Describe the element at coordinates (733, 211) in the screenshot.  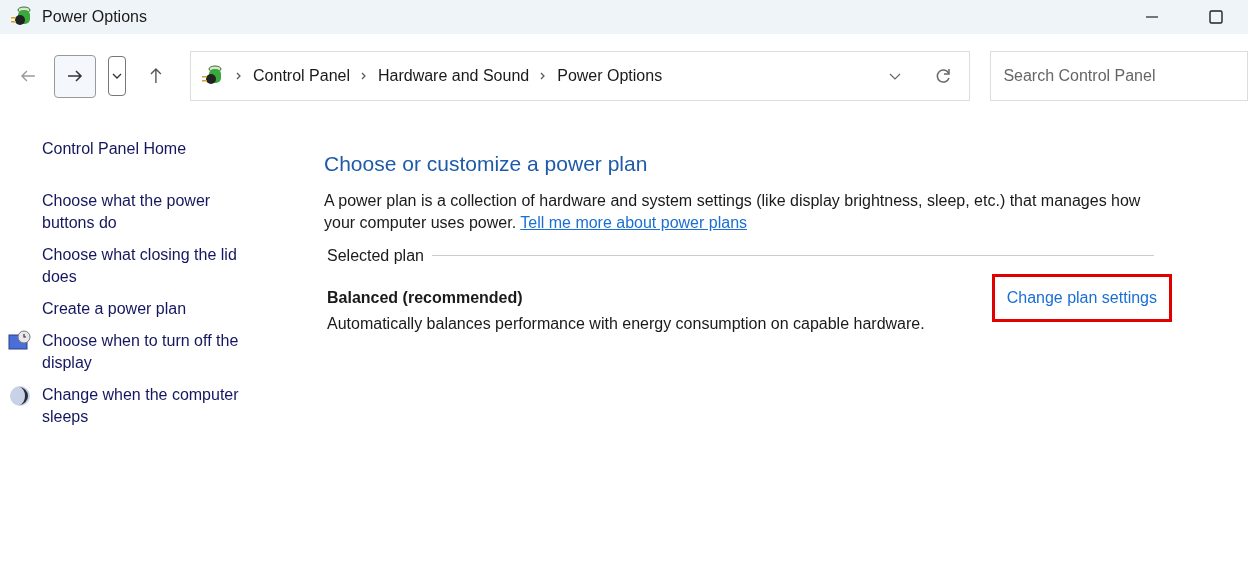
I see `plan-description: A power plan is a collection of hardware and system settings (like display brightness, sleep, etc.) that manages how your computer uses power. Tell me more about power plans` at that location.